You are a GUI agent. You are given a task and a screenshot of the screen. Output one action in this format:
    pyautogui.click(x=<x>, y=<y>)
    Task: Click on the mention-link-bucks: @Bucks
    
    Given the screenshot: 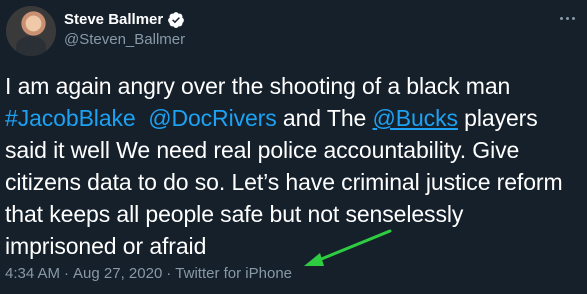 What is the action you would take?
    pyautogui.click(x=415, y=118)
    